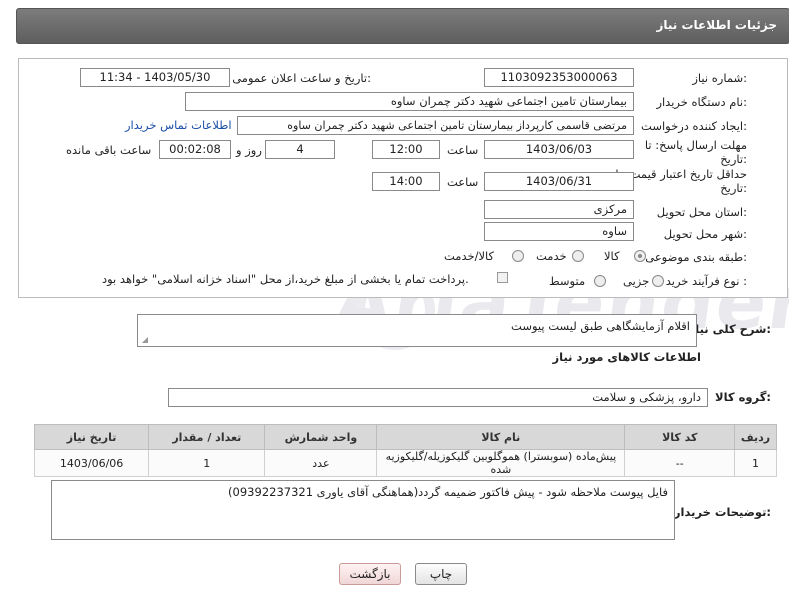 The height and width of the screenshot is (598, 789). What do you see at coordinates (705, 234) in the screenshot?
I see `city-label: شهر محل تحویل:` at bounding box center [705, 234].